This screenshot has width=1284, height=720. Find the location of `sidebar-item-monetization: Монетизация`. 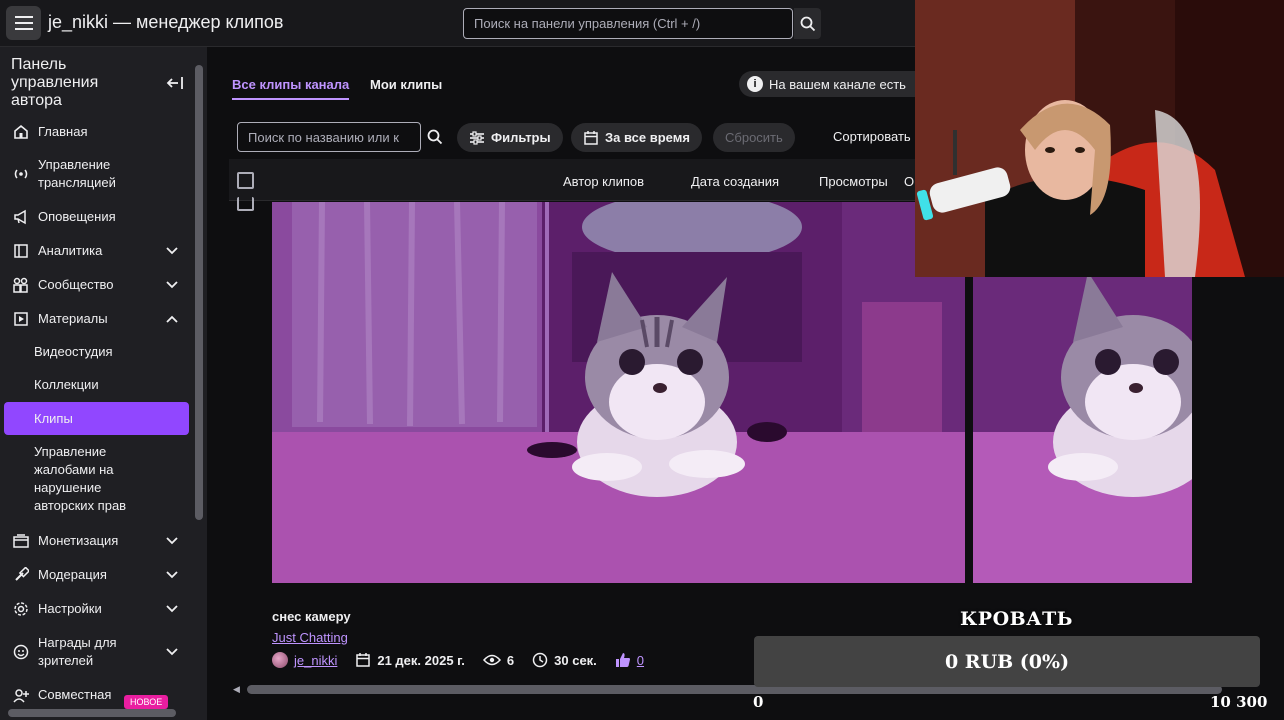

sidebar-item-monetization: Монетизация is located at coordinates (96, 541).